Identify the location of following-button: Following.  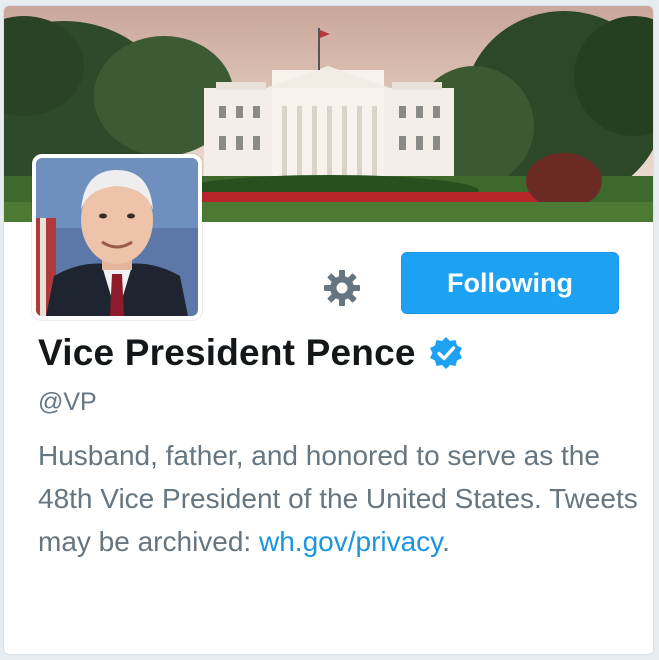
(510, 283).